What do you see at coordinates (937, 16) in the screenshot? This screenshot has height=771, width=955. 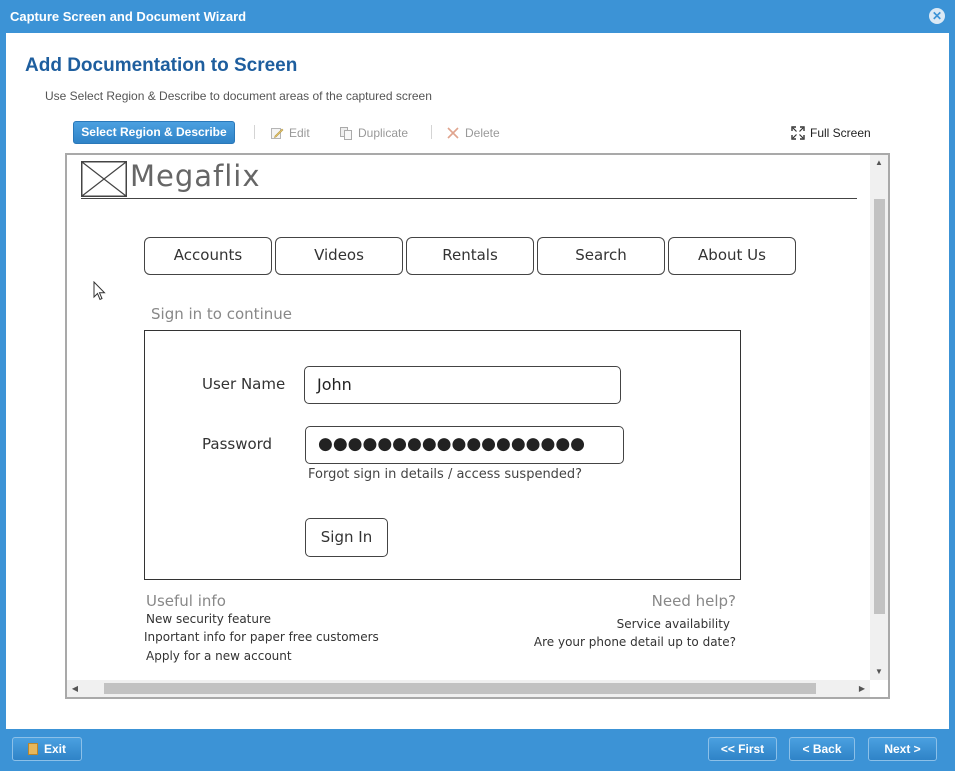 I see `close-icon: ✕` at bounding box center [937, 16].